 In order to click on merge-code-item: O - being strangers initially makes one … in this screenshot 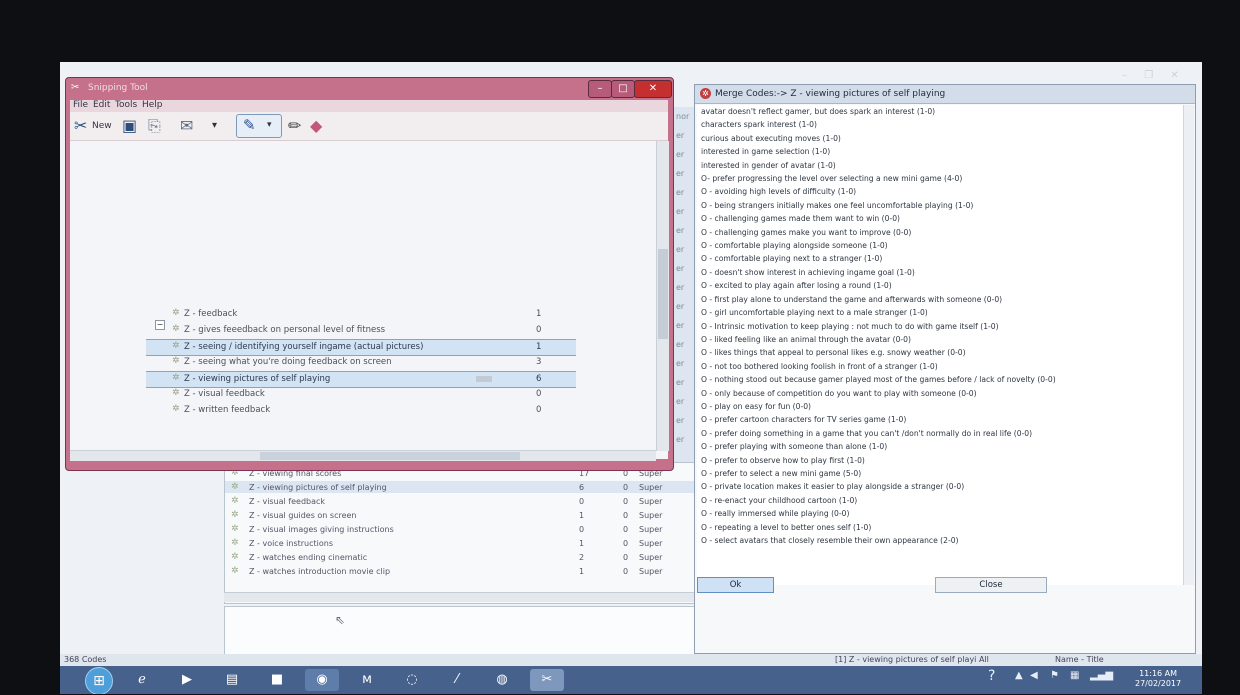, I will do `click(940, 205)`.